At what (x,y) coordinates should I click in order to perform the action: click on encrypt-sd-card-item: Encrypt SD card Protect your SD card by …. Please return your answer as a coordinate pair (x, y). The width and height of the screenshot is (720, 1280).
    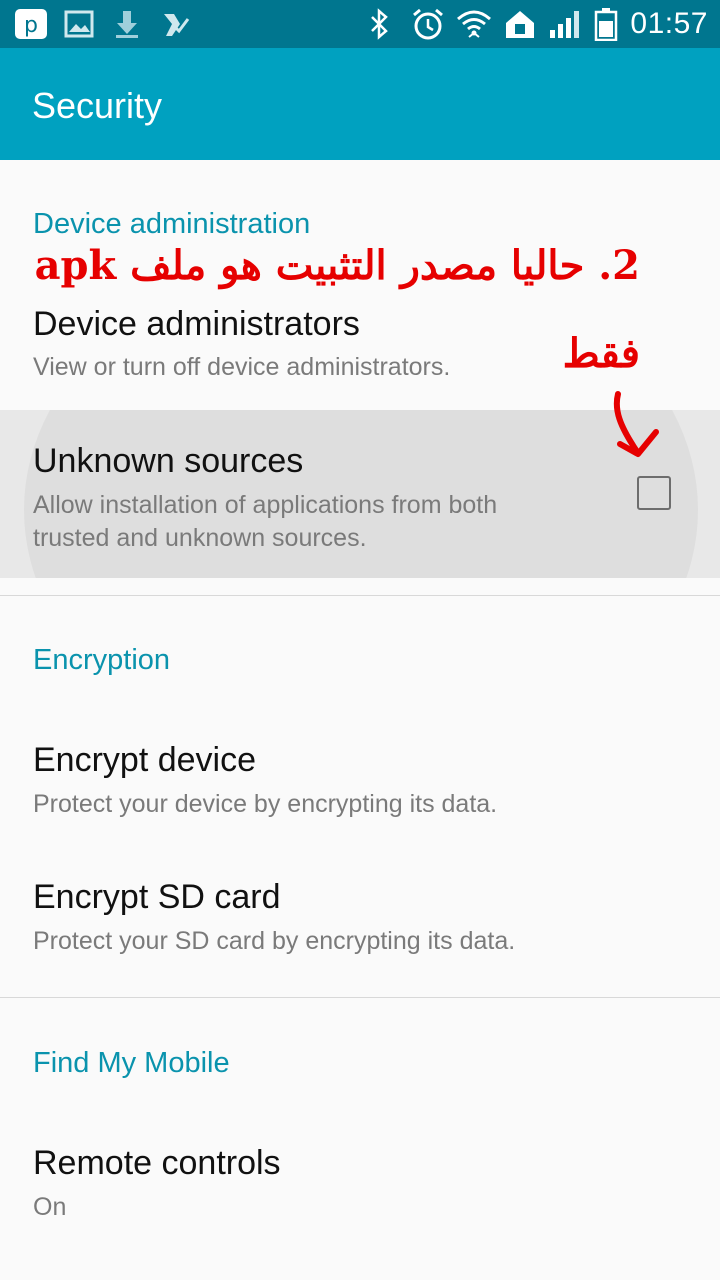
    Looking at the image, I should click on (360, 922).